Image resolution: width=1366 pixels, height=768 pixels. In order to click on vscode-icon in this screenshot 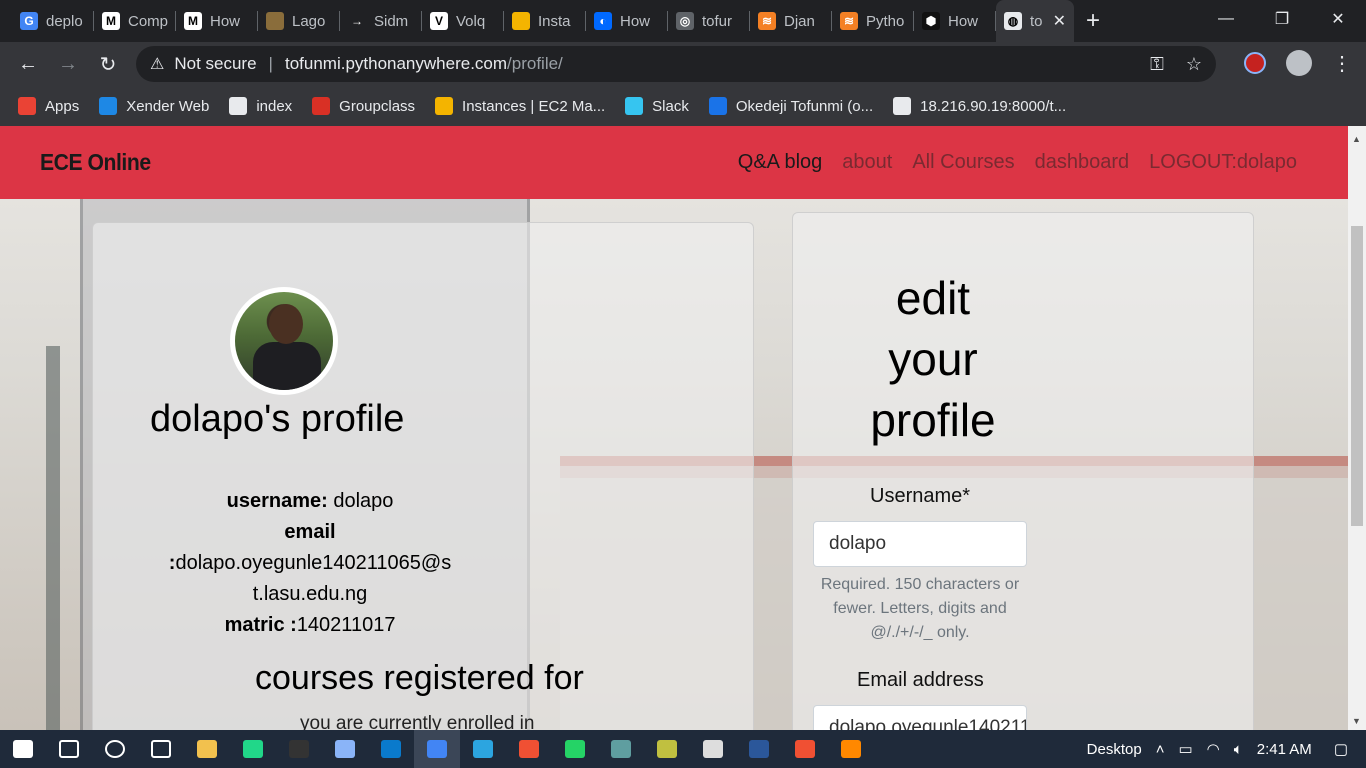, I will do `click(391, 749)`.